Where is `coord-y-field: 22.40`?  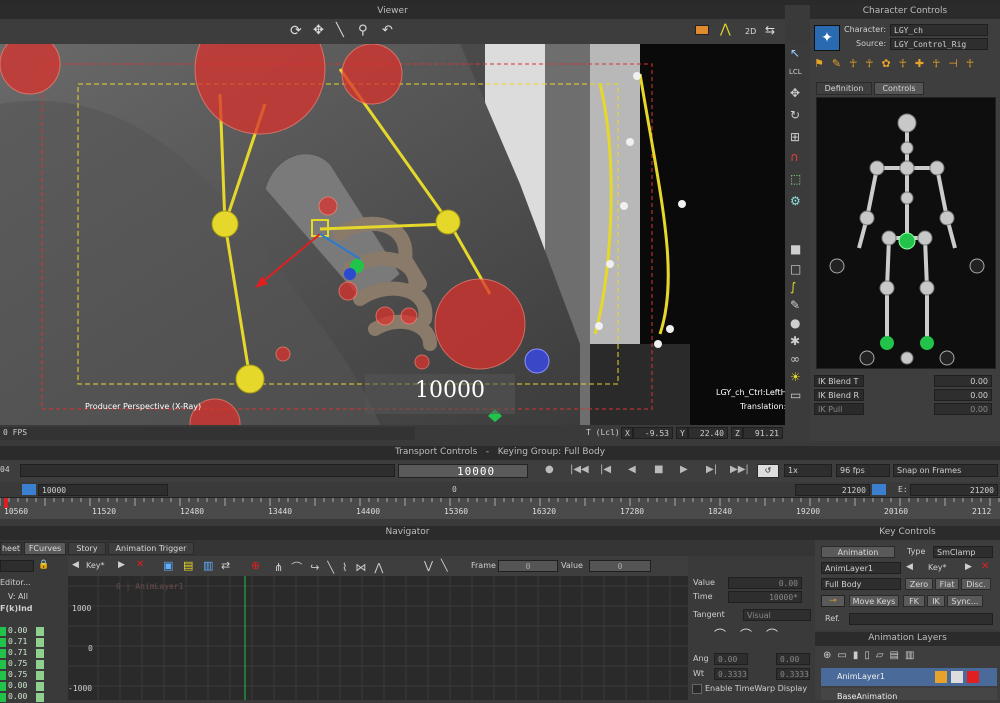 coord-y-field: 22.40 is located at coordinates (708, 433).